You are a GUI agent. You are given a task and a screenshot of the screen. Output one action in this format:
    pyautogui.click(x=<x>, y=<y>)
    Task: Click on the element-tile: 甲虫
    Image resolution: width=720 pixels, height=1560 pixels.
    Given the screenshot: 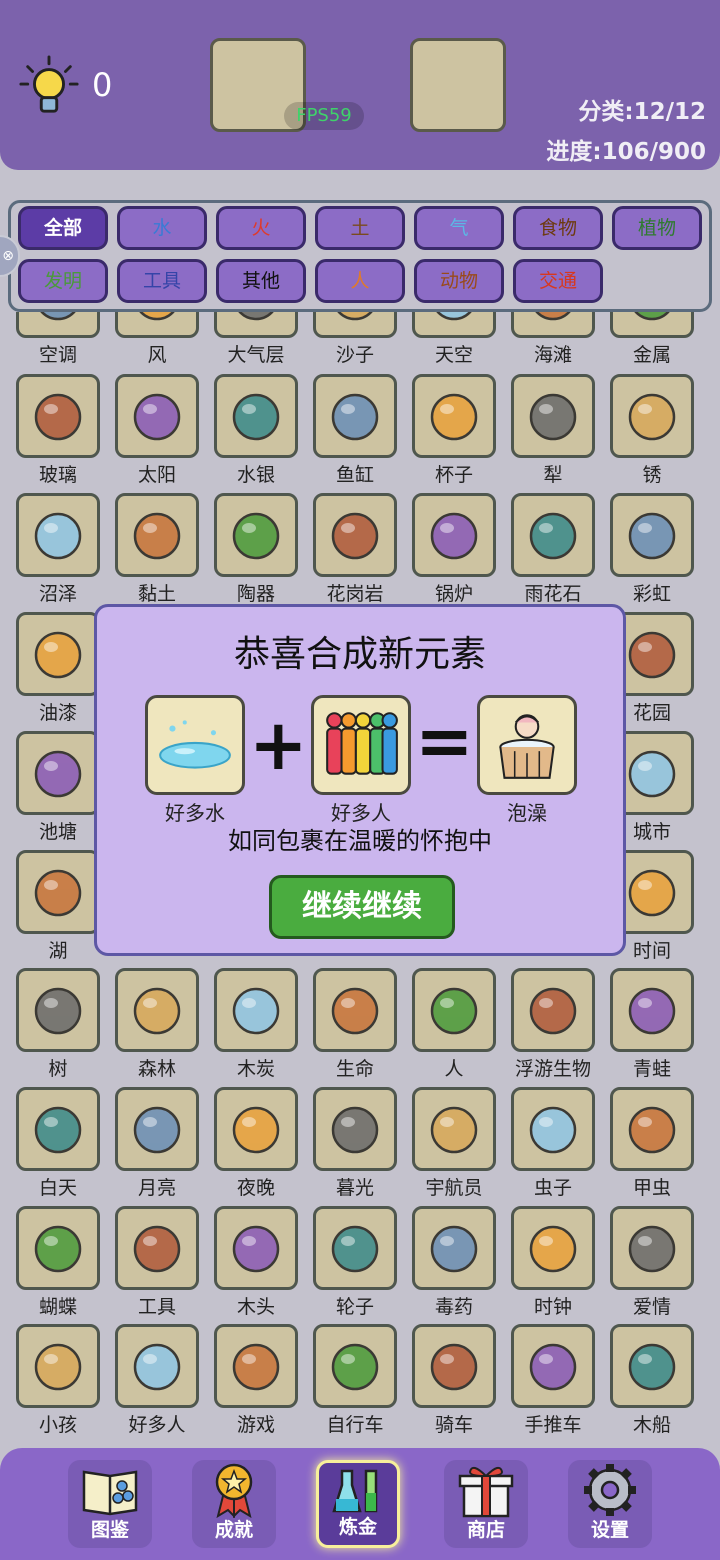 What is the action you would take?
    pyautogui.click(x=659, y=1146)
    